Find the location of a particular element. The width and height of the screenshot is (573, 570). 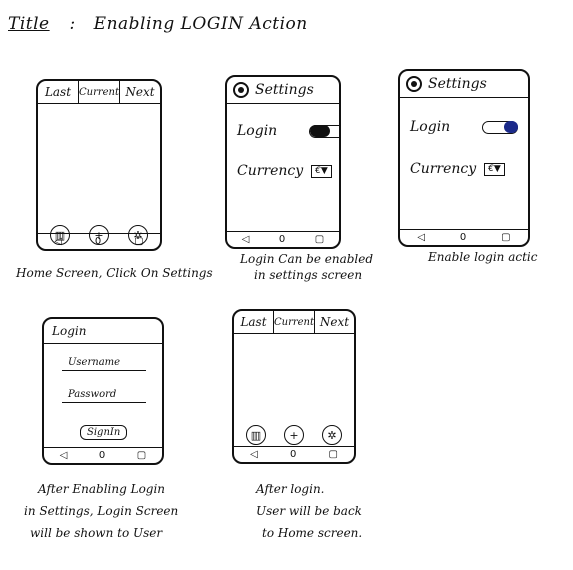

login-header: Login is located at coordinates (103, 331).